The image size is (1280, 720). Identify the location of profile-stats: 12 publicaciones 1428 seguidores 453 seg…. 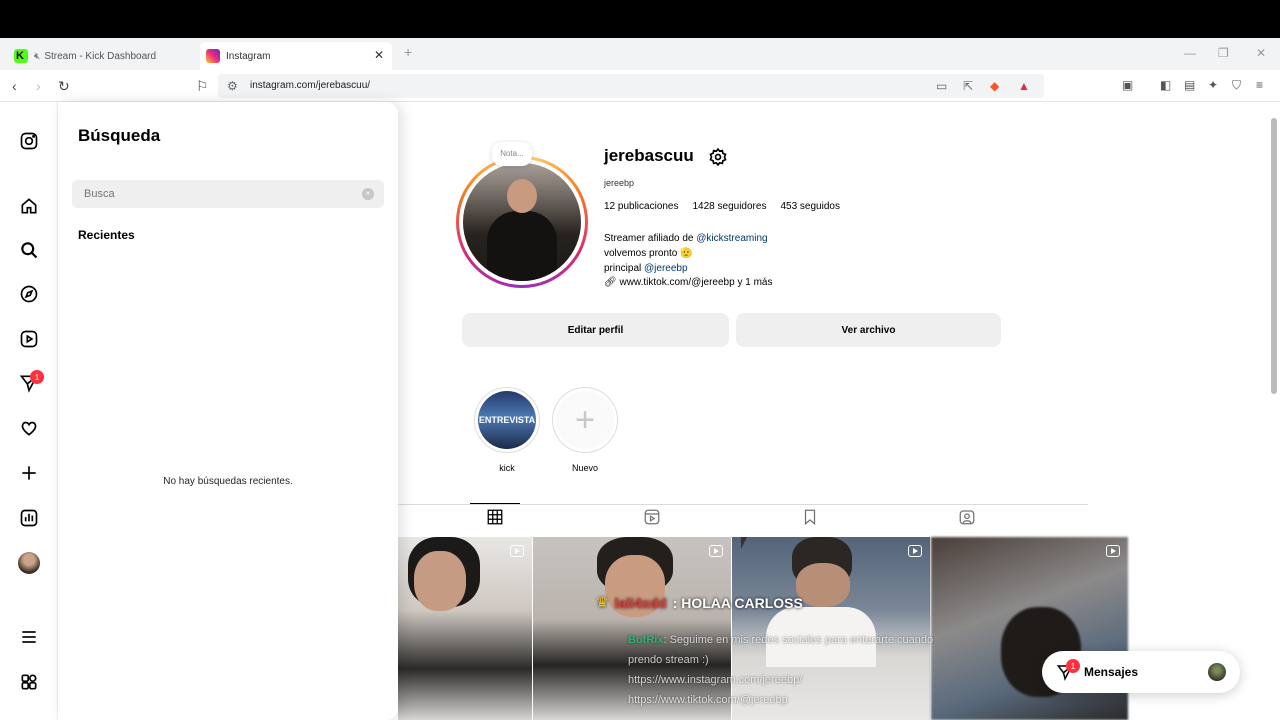
(722, 206).